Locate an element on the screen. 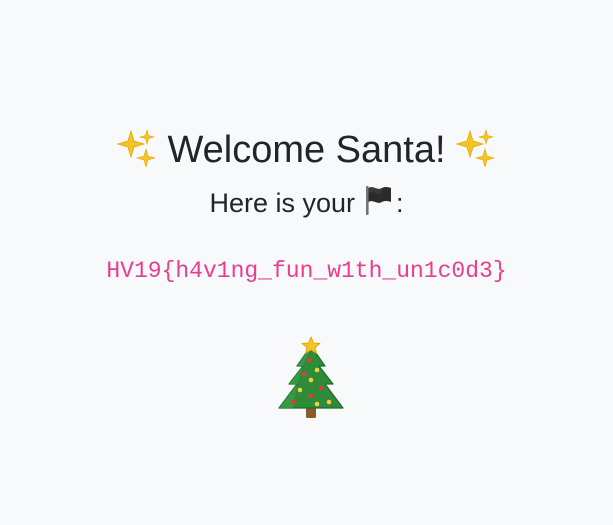 This screenshot has width=613, height=525. message-prefix: Here is your is located at coordinates (282, 202).